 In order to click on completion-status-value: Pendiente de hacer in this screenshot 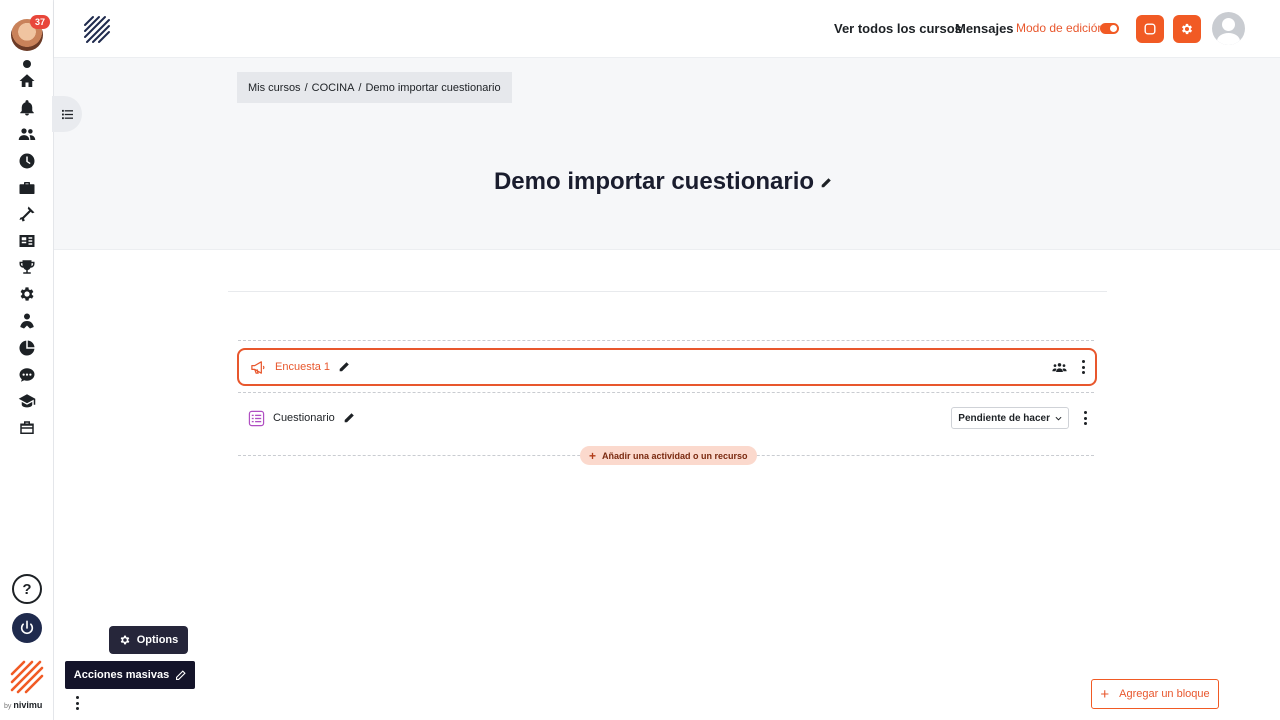, I will do `click(1004, 418)`.